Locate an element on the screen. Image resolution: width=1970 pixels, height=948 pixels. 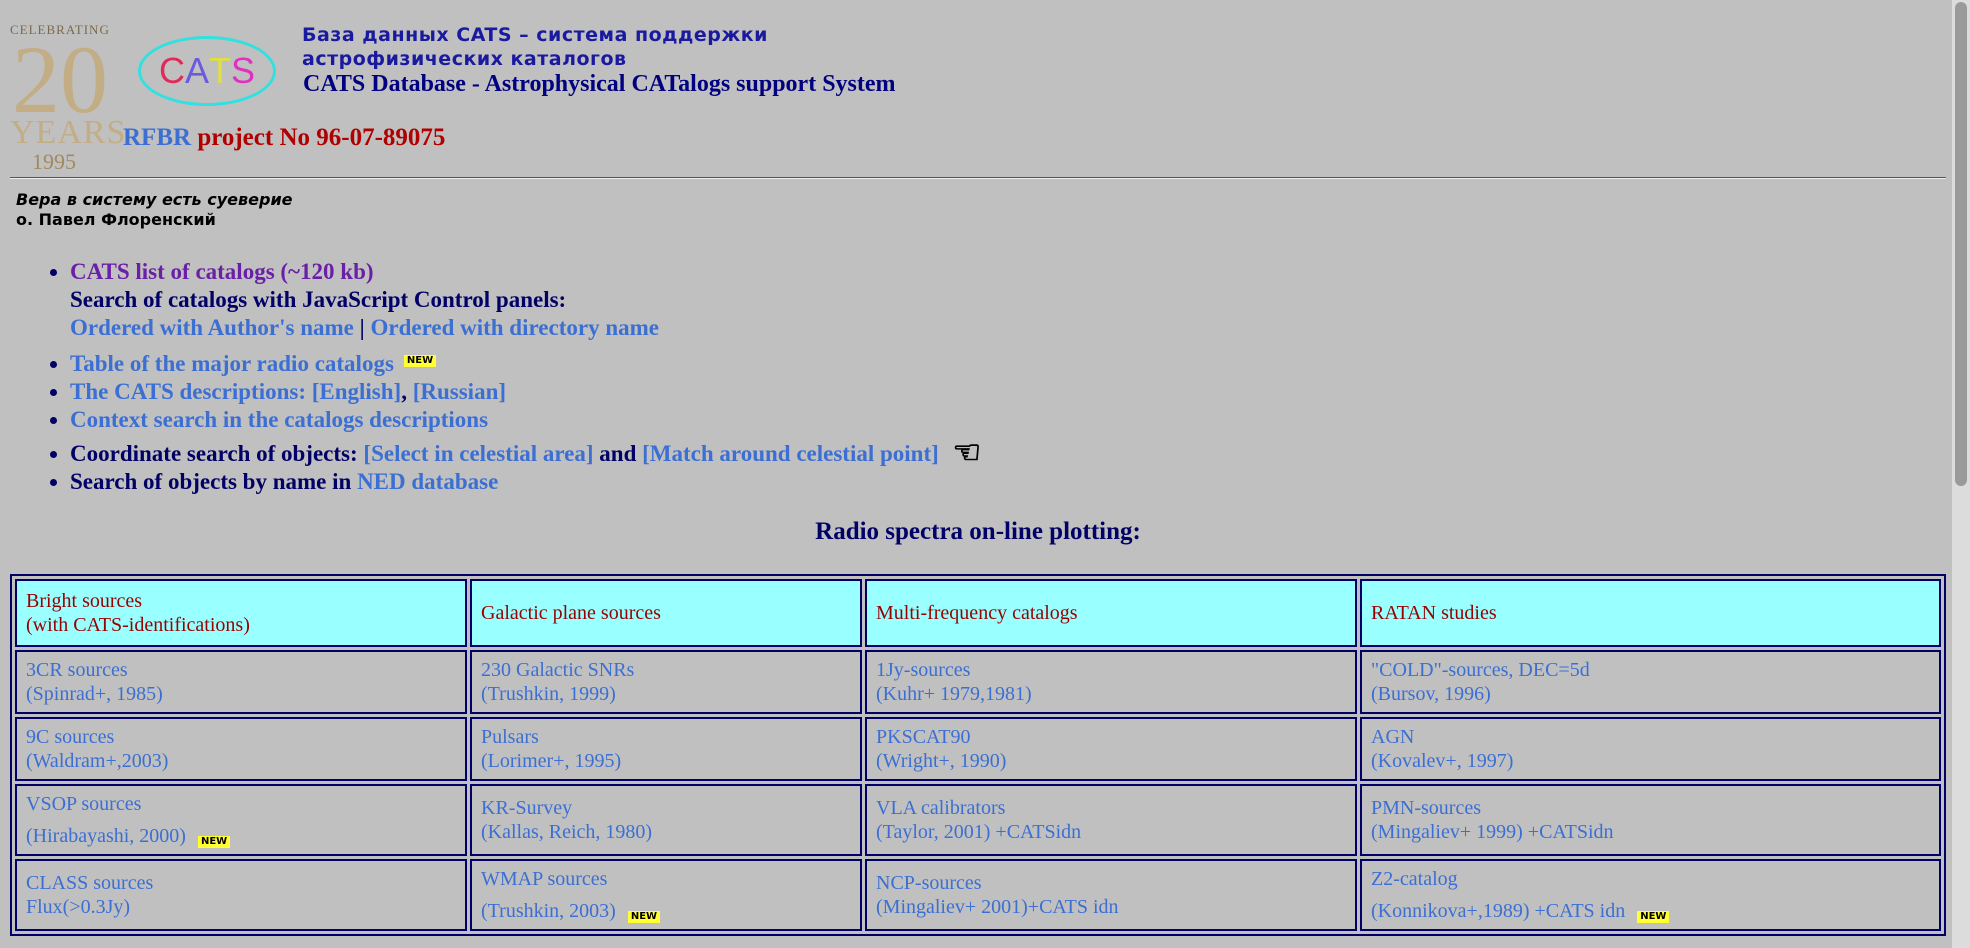
header-line: Multi-frequency catalogs is located at coordinates (977, 613).